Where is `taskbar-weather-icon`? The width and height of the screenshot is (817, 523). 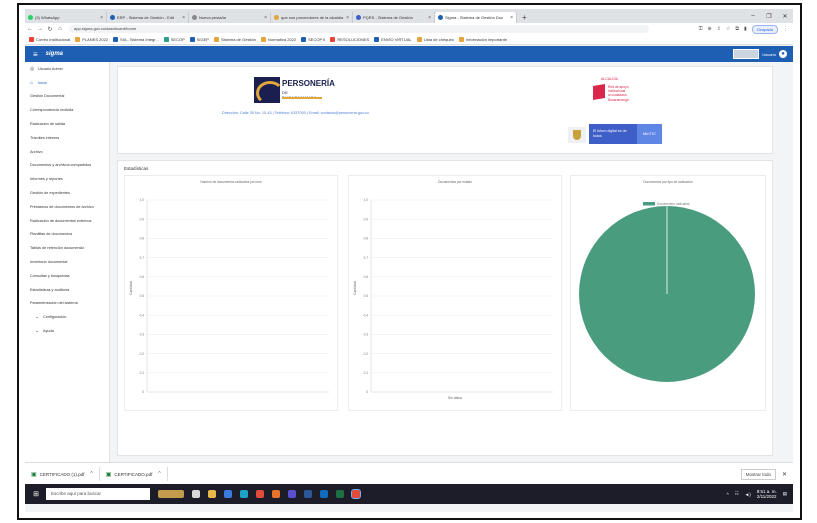 taskbar-weather-icon is located at coordinates (171, 494).